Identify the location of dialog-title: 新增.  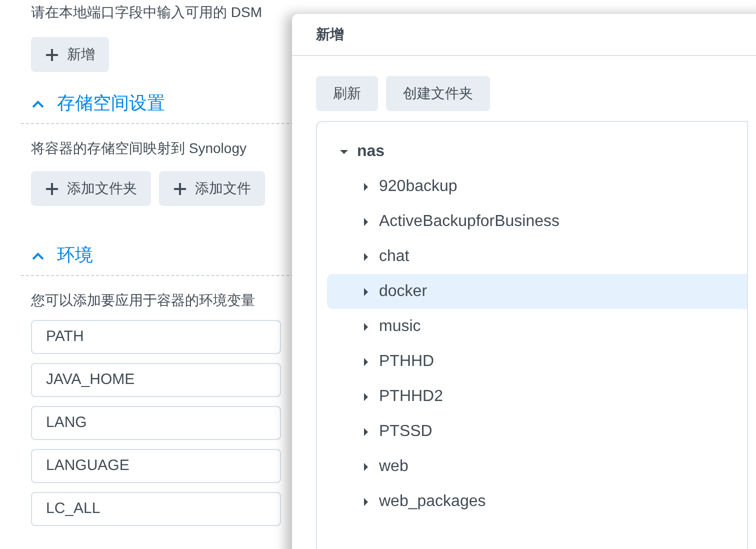
(330, 34).